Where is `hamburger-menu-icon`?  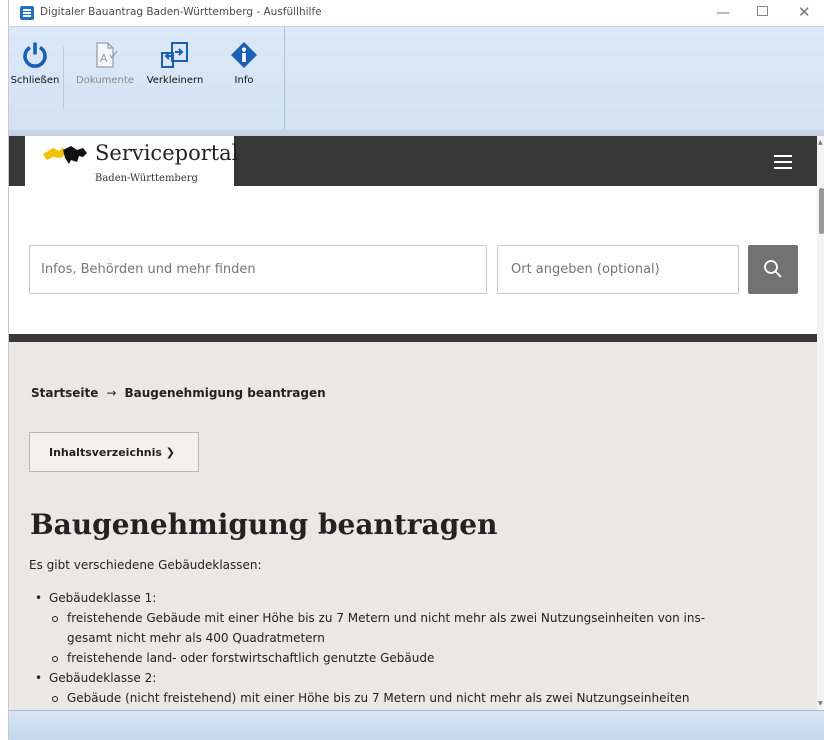
hamburger-menu-icon is located at coordinates (783, 162).